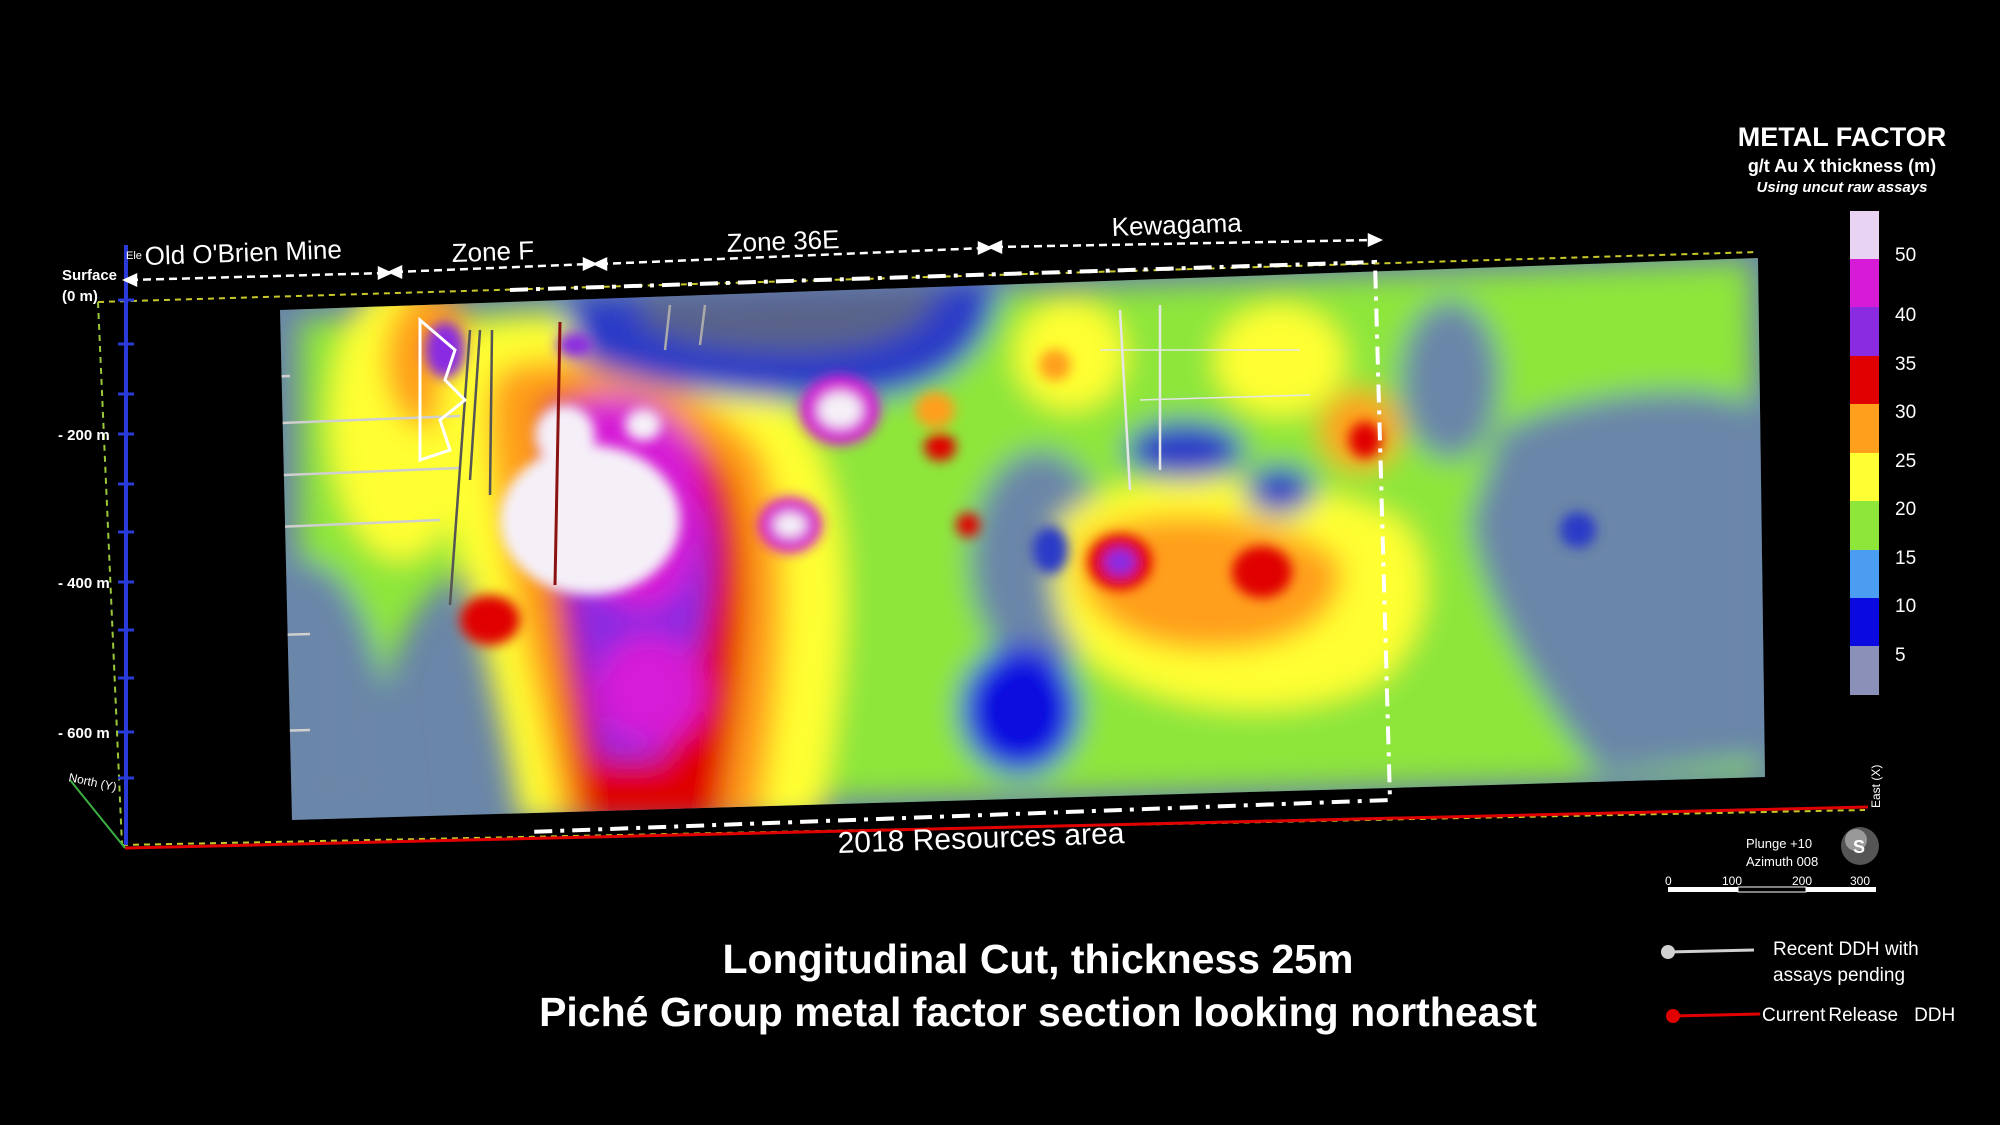  Describe the element at coordinates (783, 241) in the screenshot. I see `zone-label-zone-36e: Zone 36E` at that location.